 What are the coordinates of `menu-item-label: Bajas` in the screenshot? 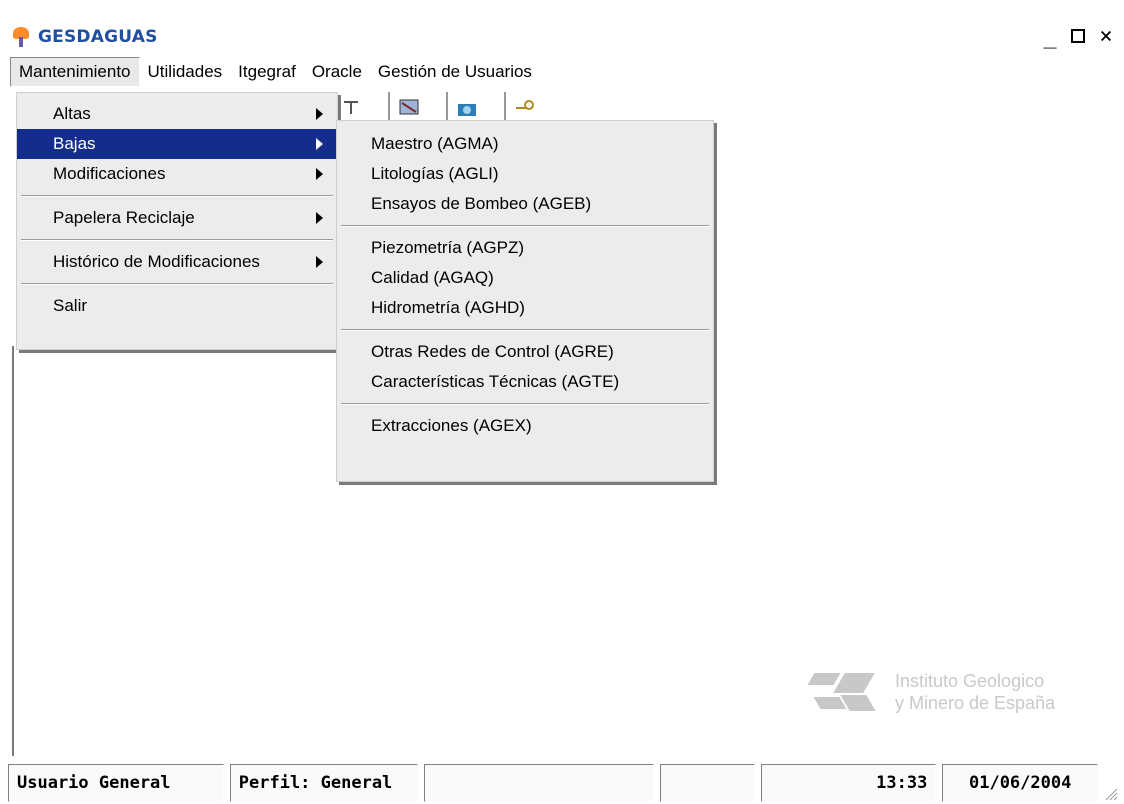 It's located at (74, 143).